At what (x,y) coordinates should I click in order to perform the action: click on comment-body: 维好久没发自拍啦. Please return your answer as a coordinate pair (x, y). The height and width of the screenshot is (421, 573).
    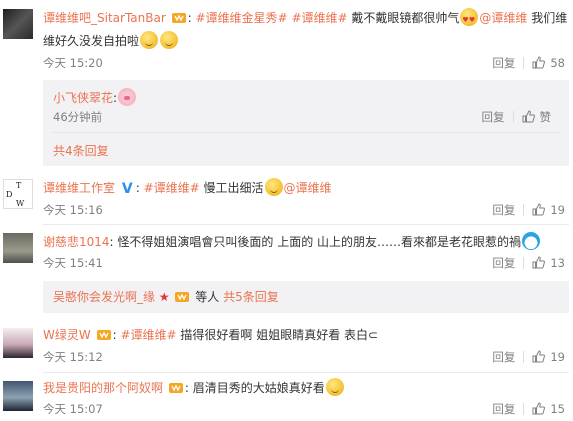
    Looking at the image, I should click on (91, 41).